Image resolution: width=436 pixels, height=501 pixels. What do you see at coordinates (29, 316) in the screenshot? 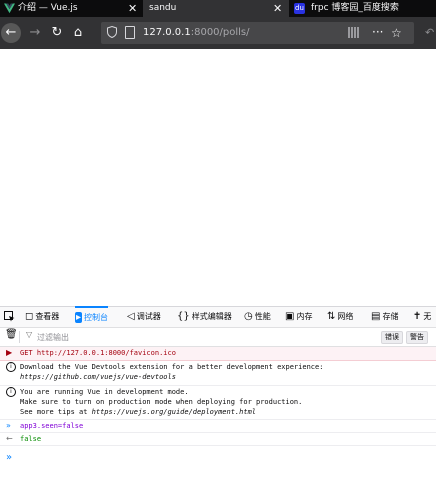
I see `inspector-icon: ◻` at bounding box center [29, 316].